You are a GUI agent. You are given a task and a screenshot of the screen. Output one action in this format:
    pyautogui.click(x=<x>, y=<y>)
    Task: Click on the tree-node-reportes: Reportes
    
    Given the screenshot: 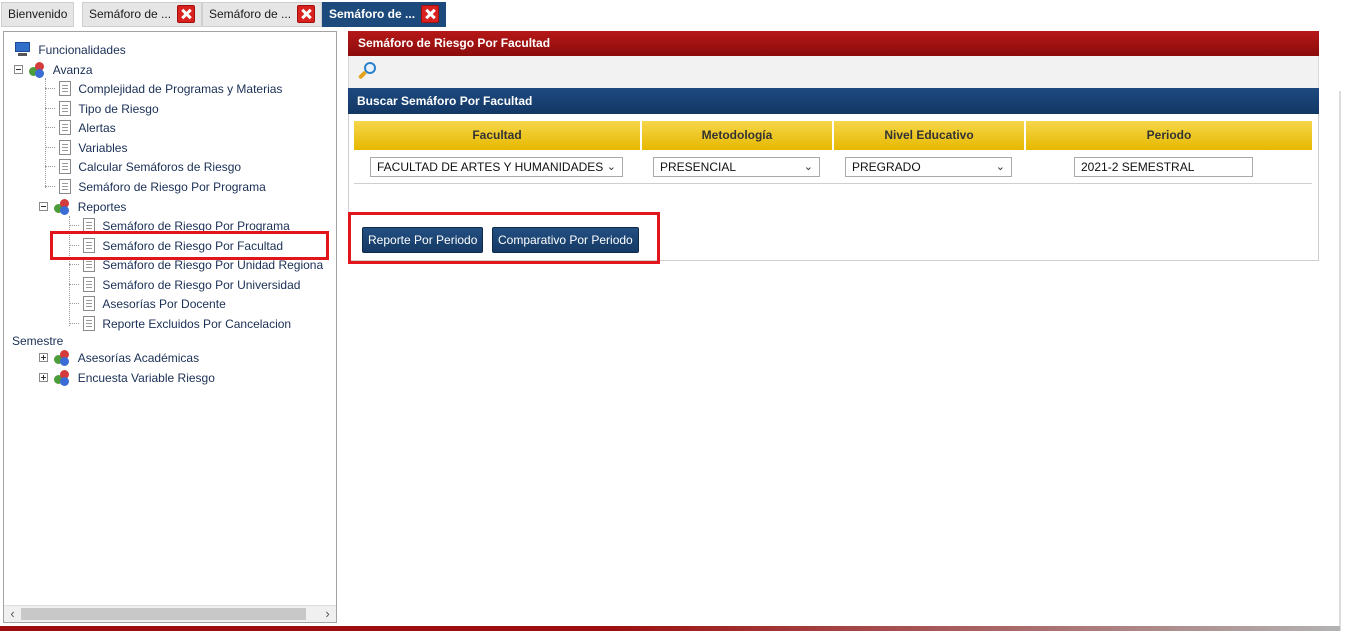 What is the action you would take?
    pyautogui.click(x=82, y=206)
    